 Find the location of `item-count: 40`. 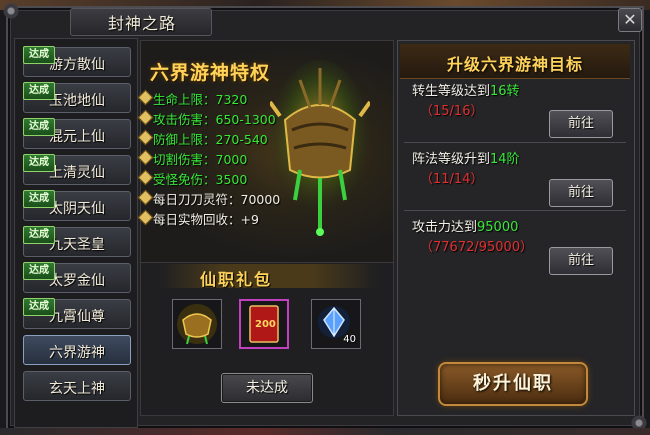

item-count: 40 is located at coordinates (349, 339).